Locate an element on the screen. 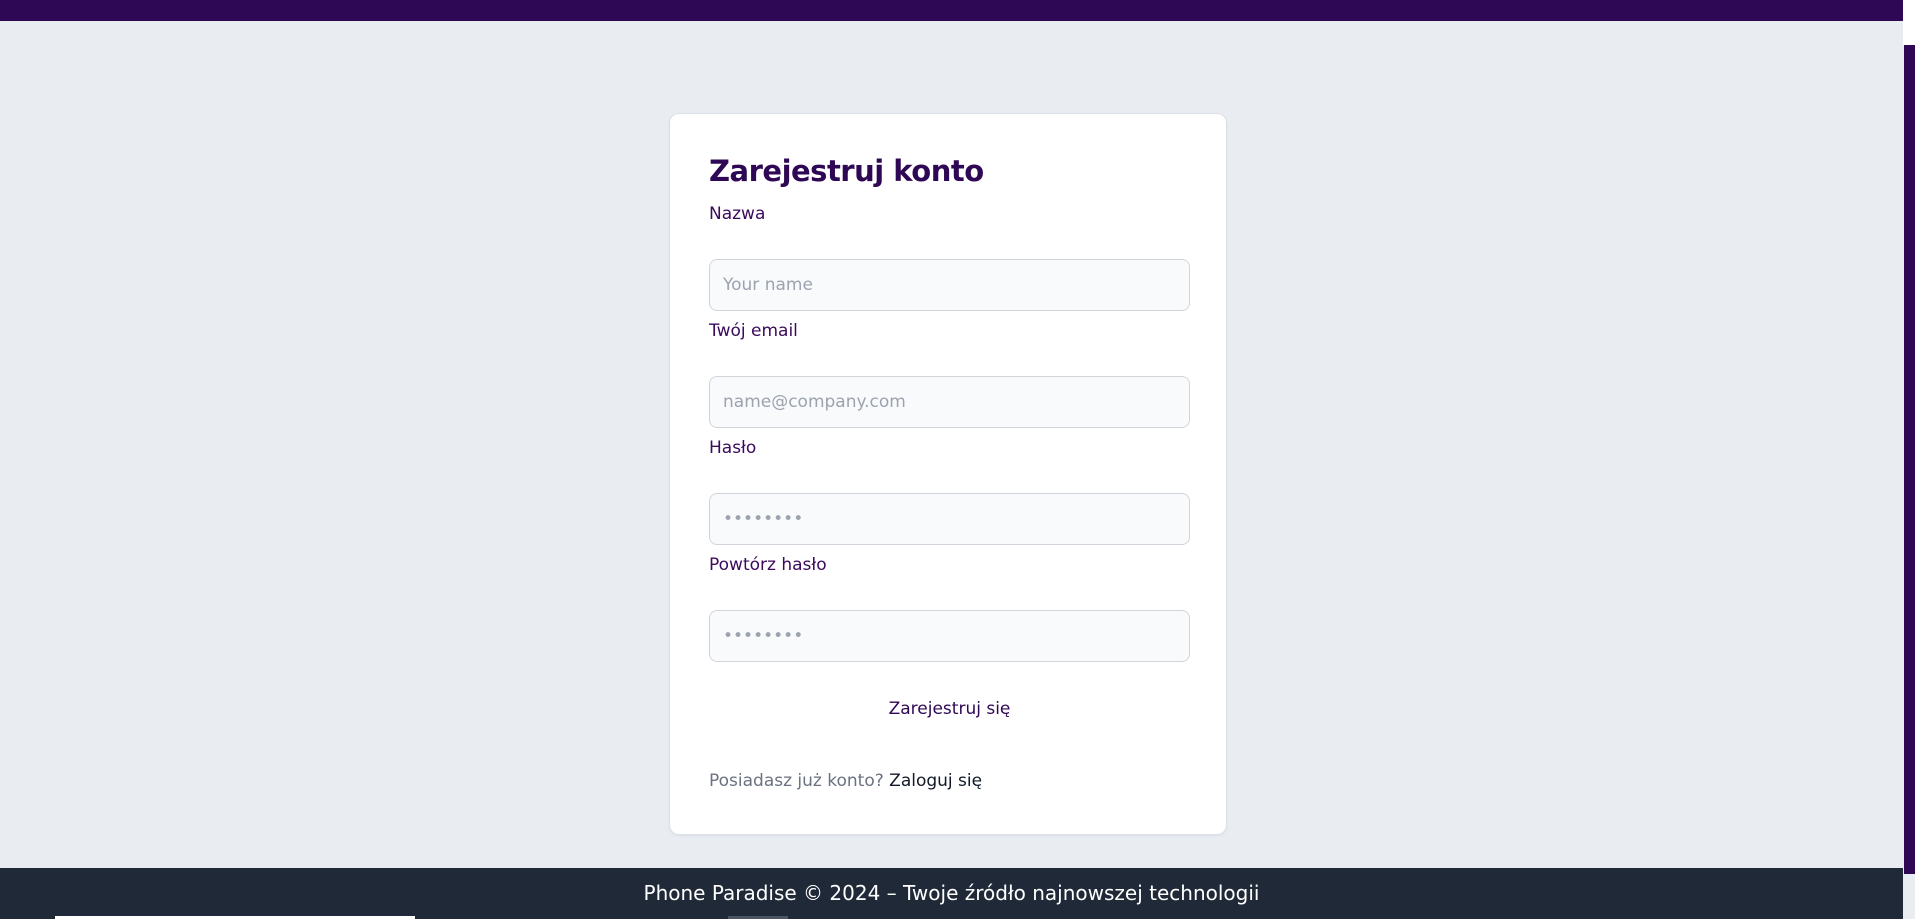 Image resolution: width=1915 pixels, height=919 pixels. password-label: Hasło is located at coordinates (733, 448).